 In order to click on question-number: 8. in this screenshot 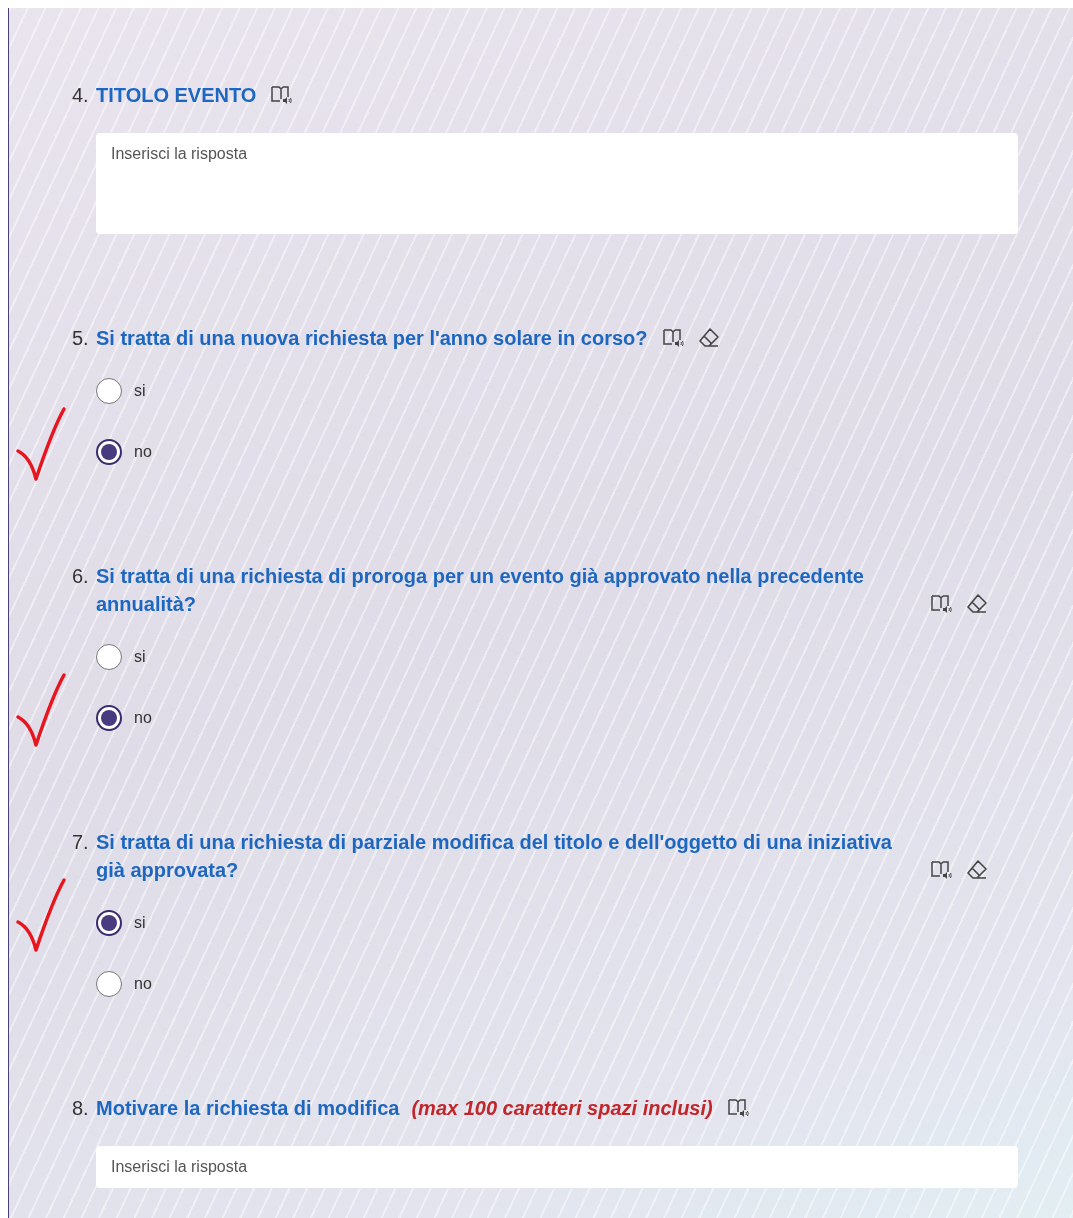, I will do `click(81, 1108)`.